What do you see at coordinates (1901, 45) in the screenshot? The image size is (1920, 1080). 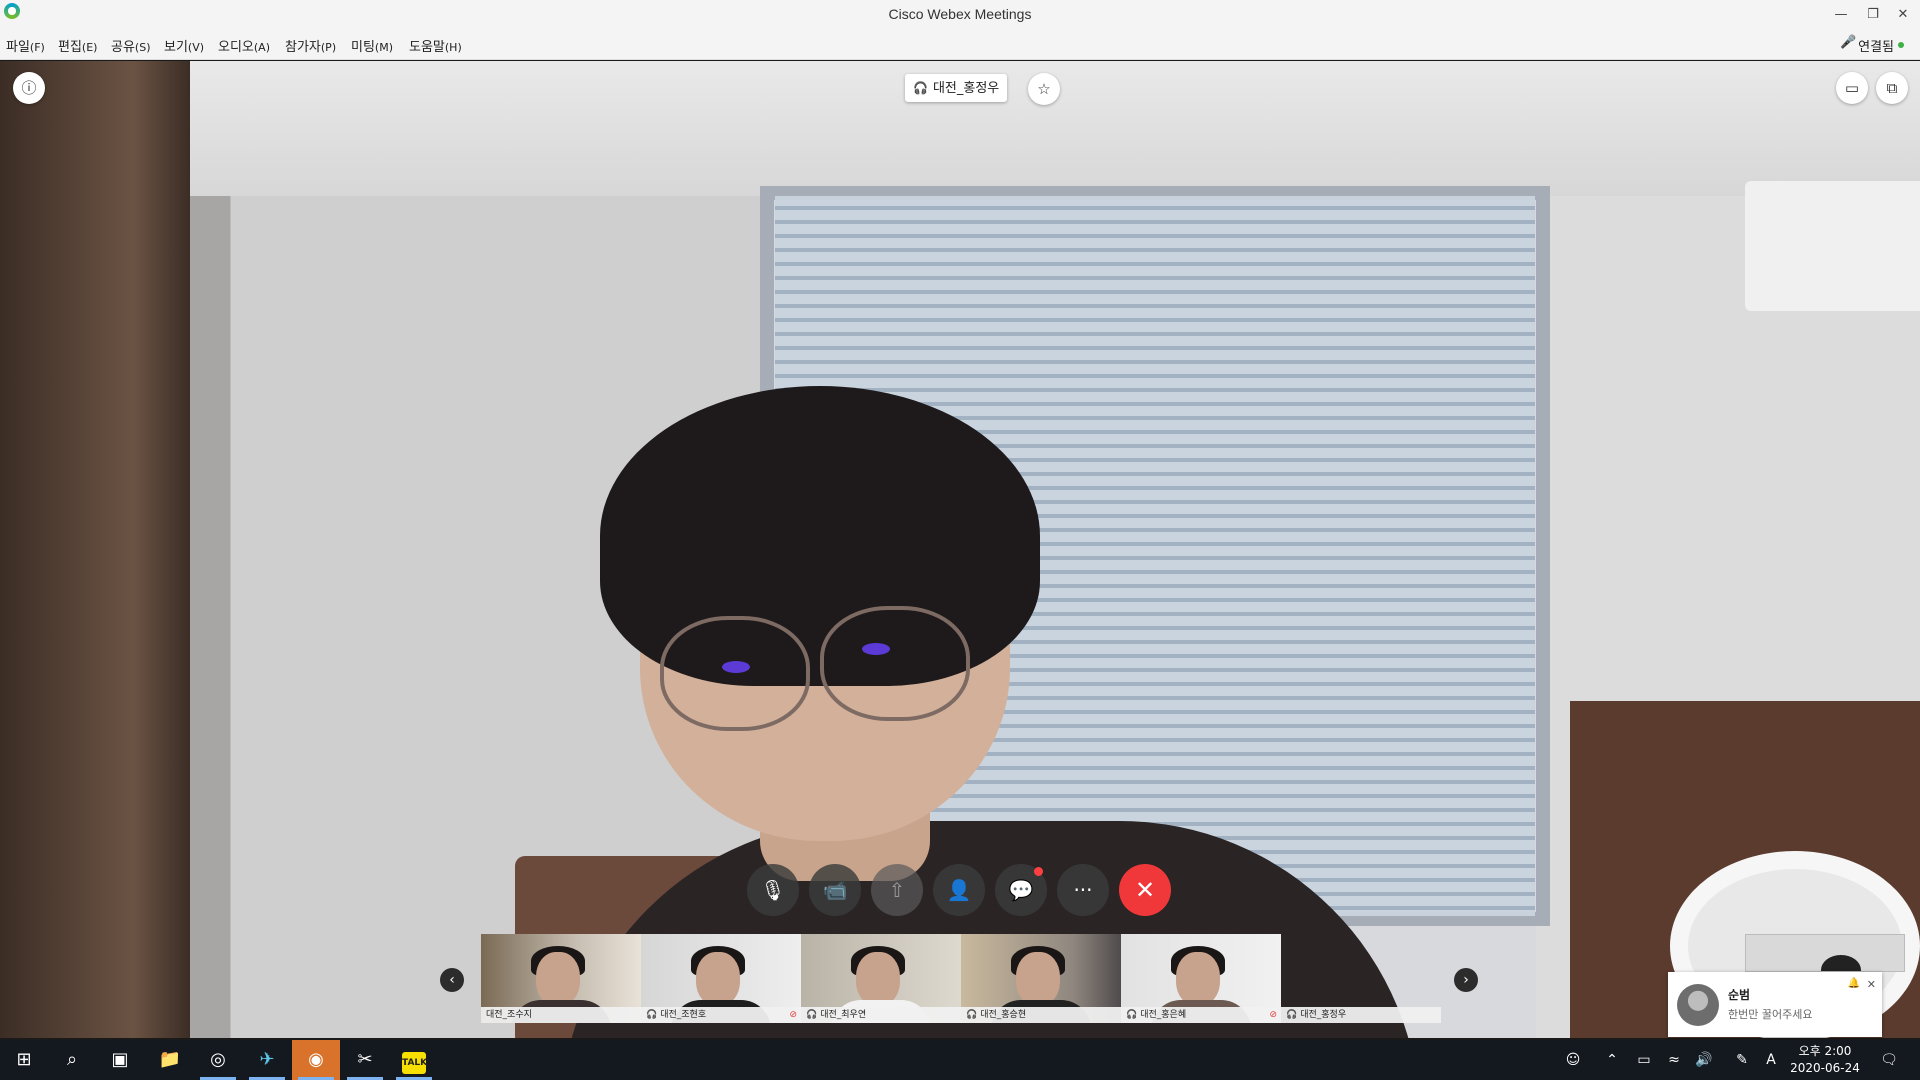 I see `connection-dot-icon` at bounding box center [1901, 45].